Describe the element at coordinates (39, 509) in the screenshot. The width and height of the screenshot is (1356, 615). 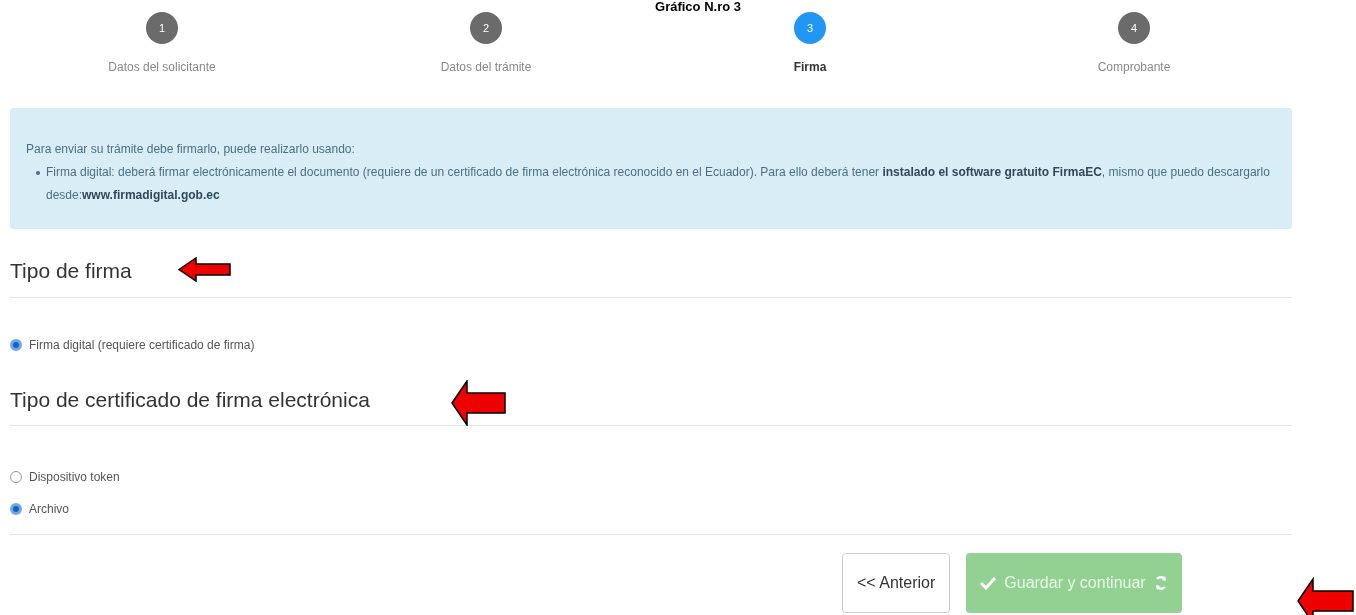
I see `radio-option: Archivo` at that location.